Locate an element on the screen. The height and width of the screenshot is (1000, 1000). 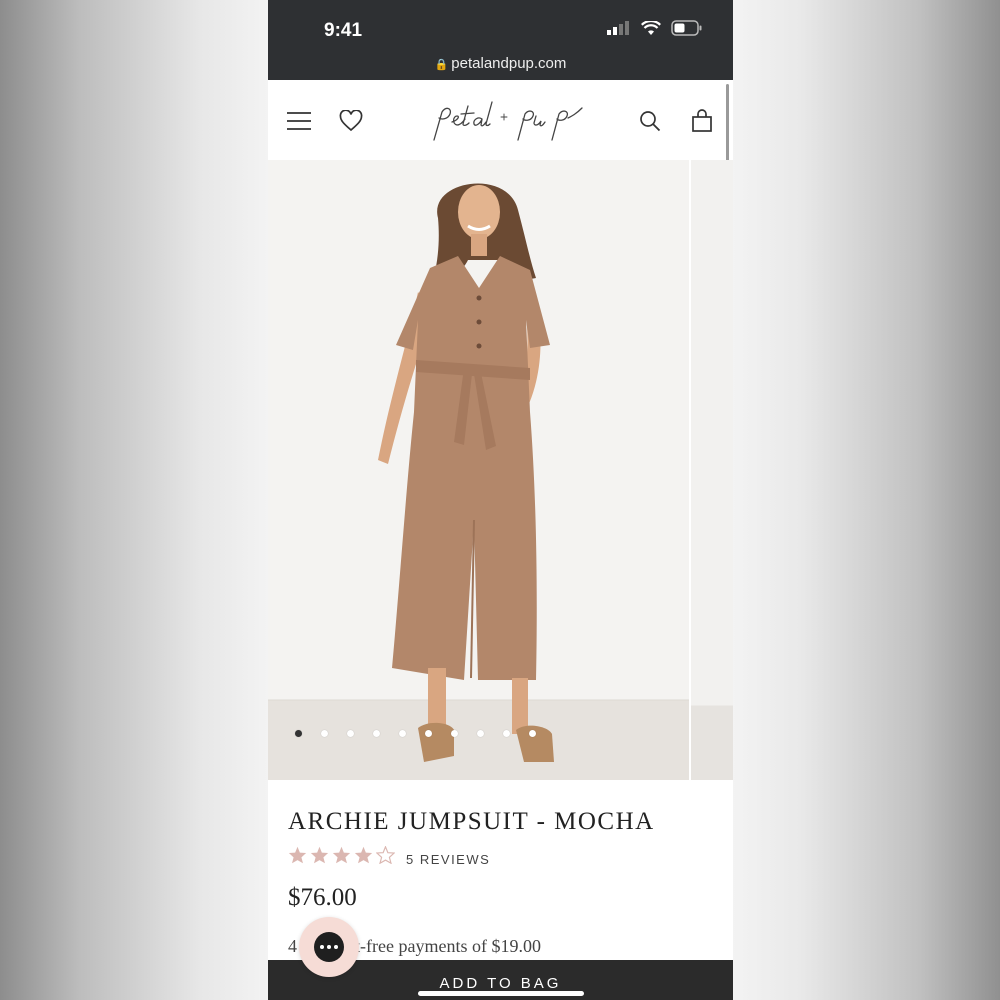
reviews-link: 5 REVIEWS is located at coordinates (448, 859).